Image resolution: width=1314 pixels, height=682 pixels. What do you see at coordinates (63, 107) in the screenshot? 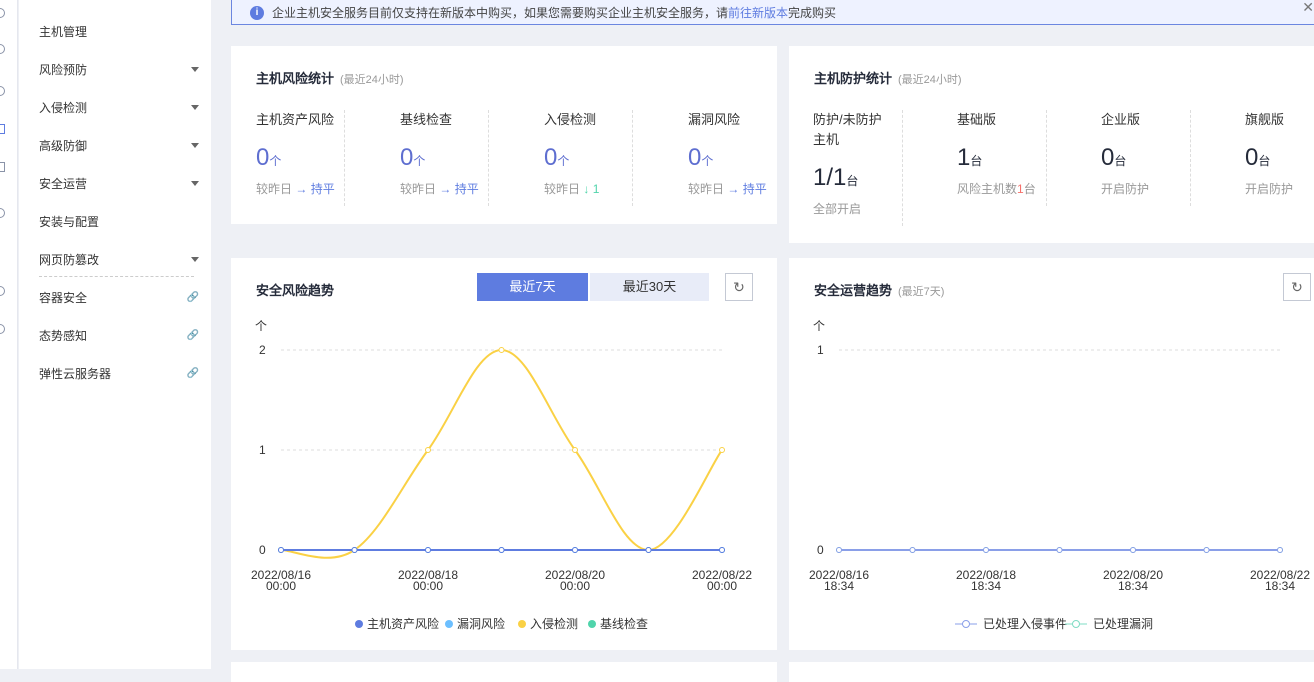
I see `sidebar-item-label: 入侵检测` at bounding box center [63, 107].